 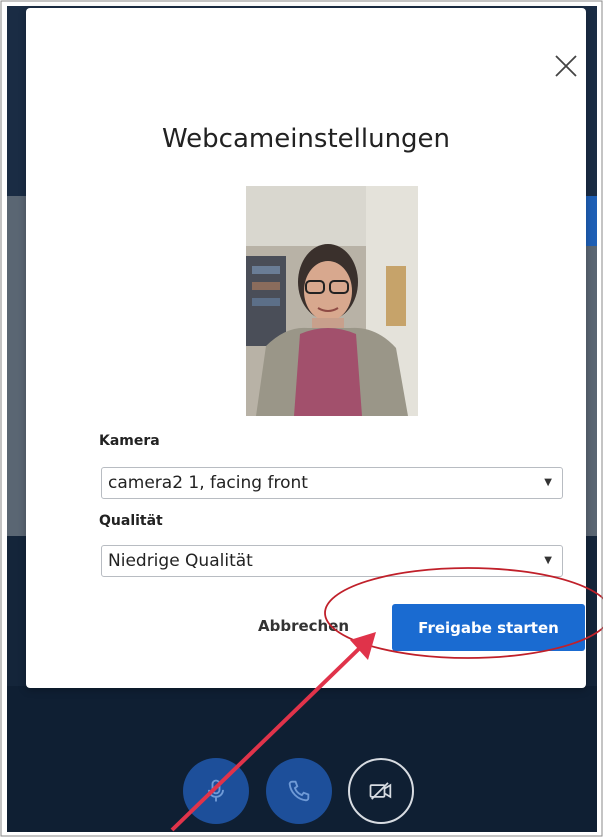 What do you see at coordinates (180, 561) in the screenshot?
I see `quality-select-value: Niedrige Qualität` at bounding box center [180, 561].